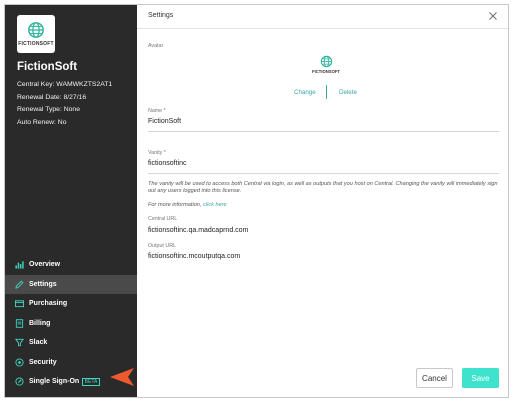 This screenshot has width=513, height=402. I want to click on vanity-field-underline, so click(323, 173).